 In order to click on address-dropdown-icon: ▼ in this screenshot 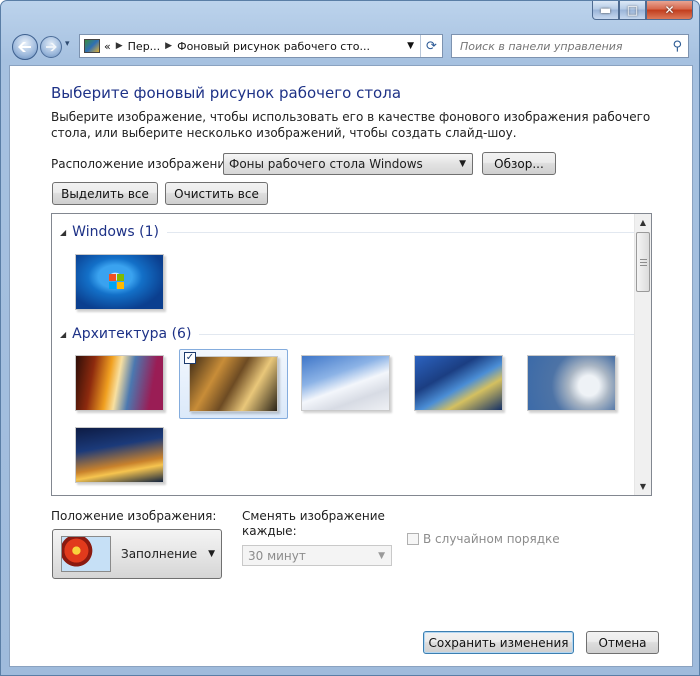, I will do `click(410, 46)`.